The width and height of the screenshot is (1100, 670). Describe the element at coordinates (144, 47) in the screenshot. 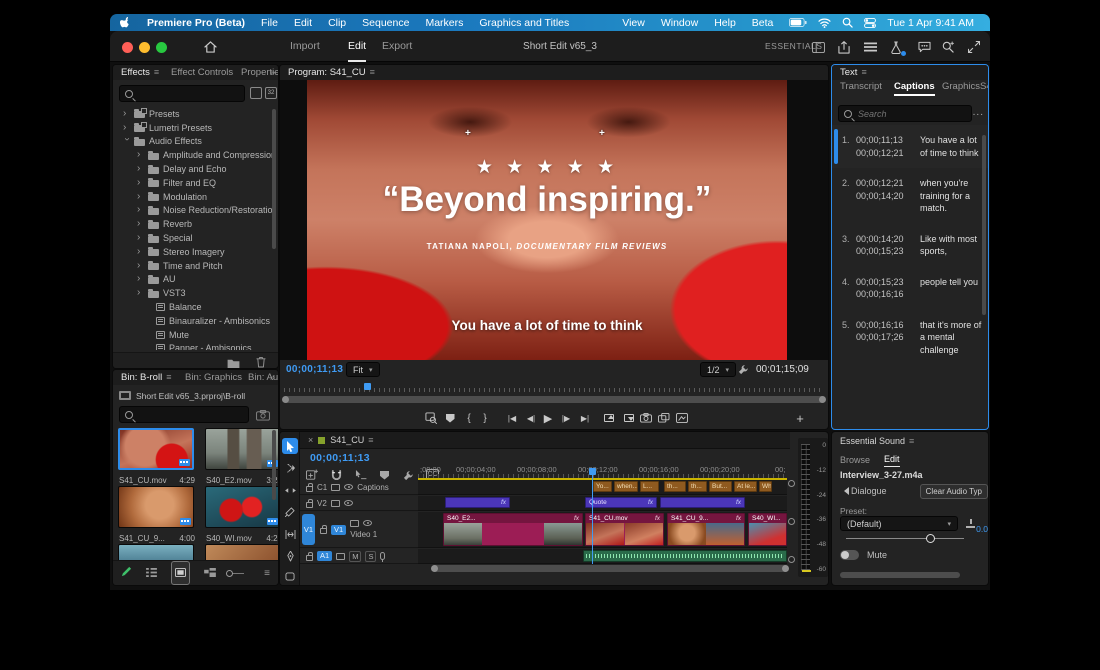

I see `minimize-window-button` at that location.